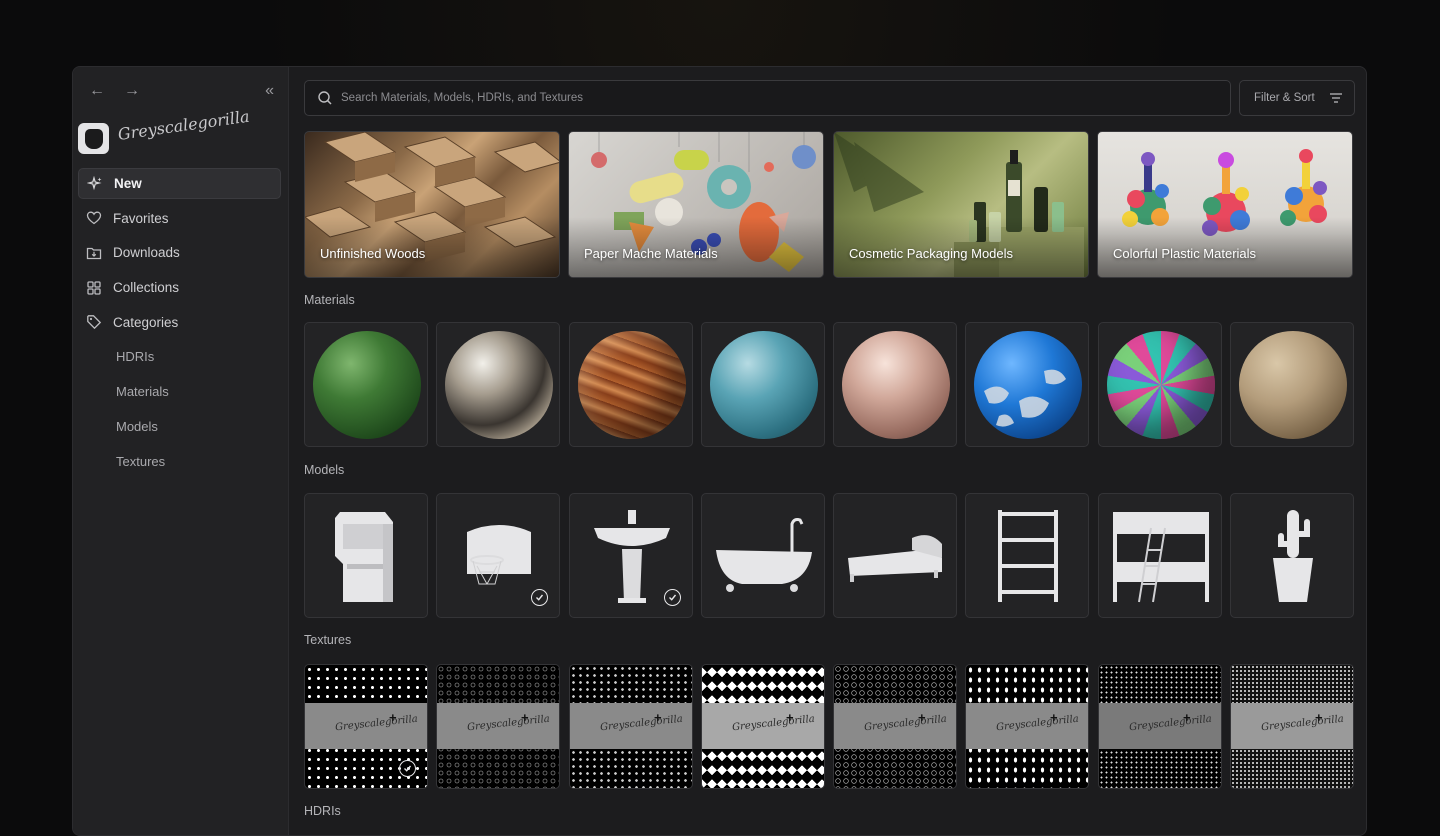  I want to click on clawfoot-bathtub-icon, so click(763, 556).